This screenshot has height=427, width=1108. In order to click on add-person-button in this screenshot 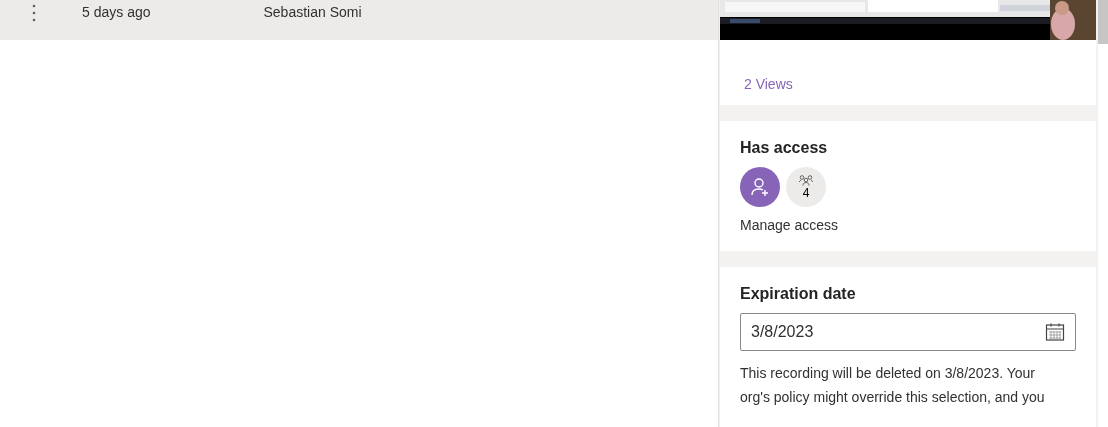, I will do `click(760, 187)`.